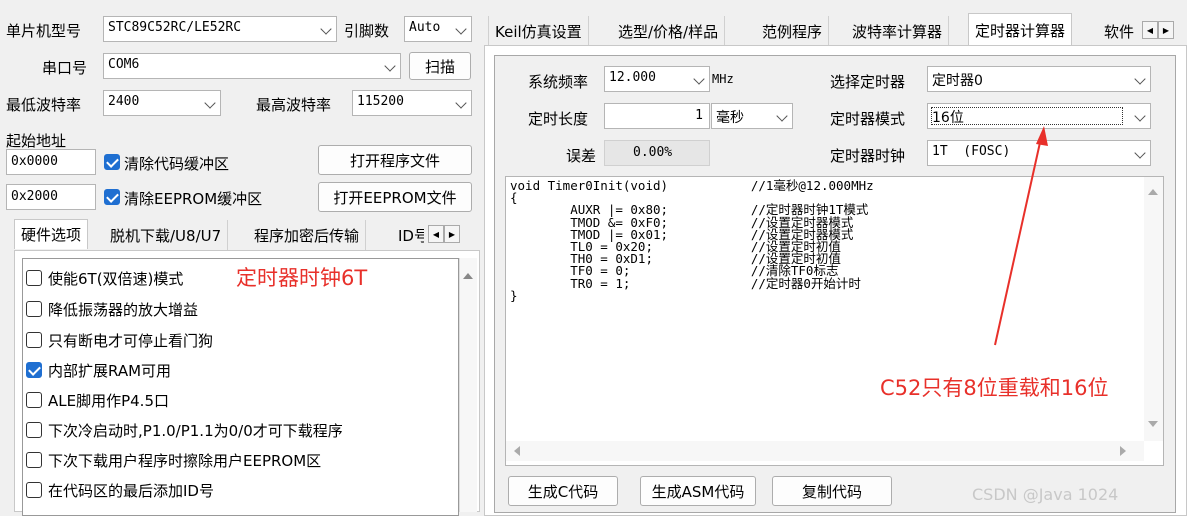  I want to click on annotation-arrow-head, so click(1042, 136).